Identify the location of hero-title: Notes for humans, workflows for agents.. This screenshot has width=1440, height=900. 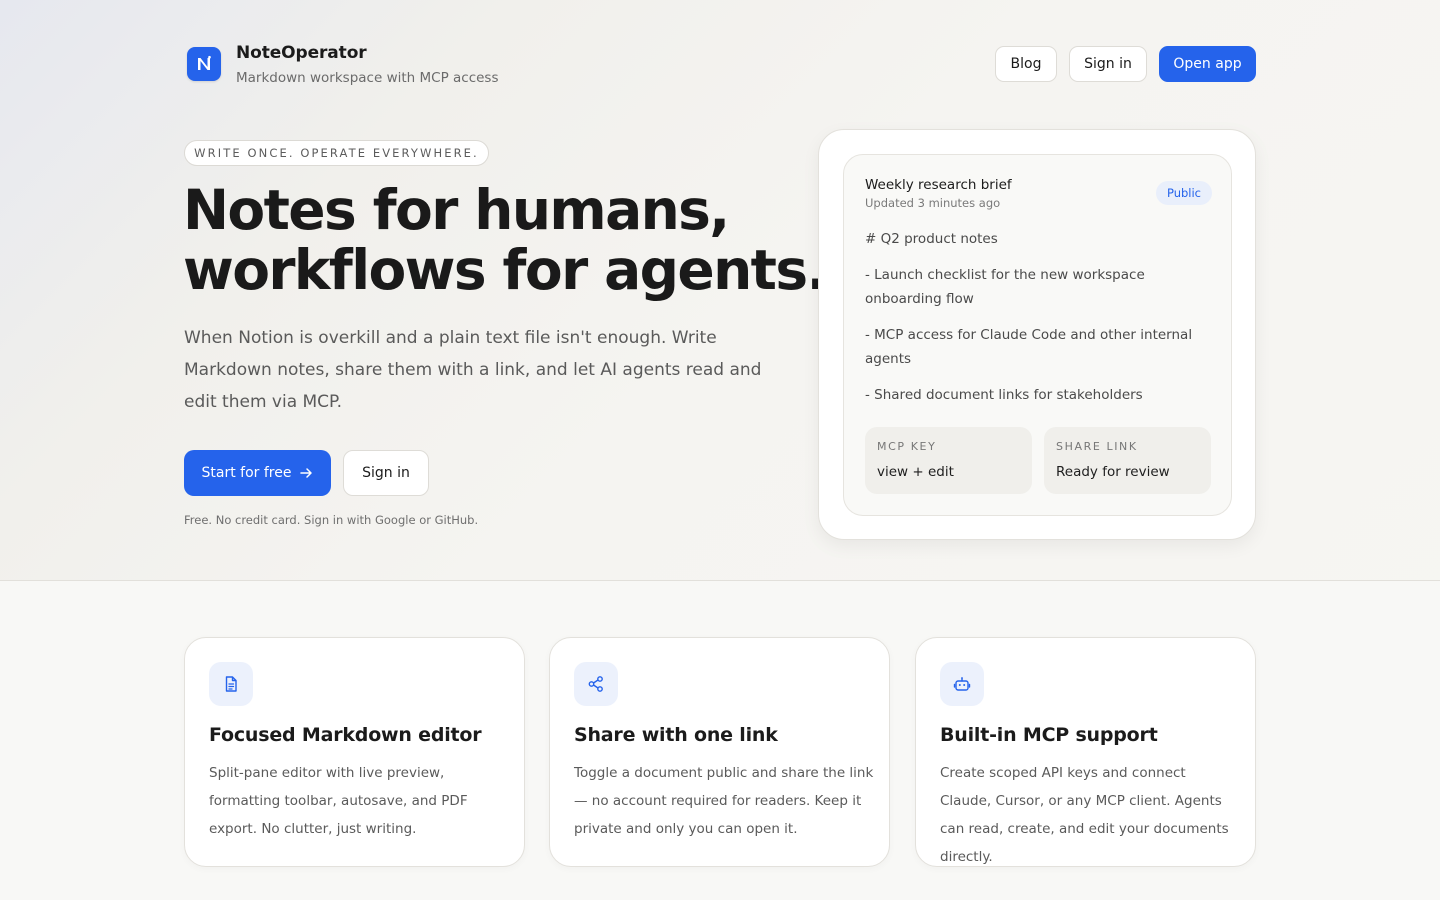
(505, 240).